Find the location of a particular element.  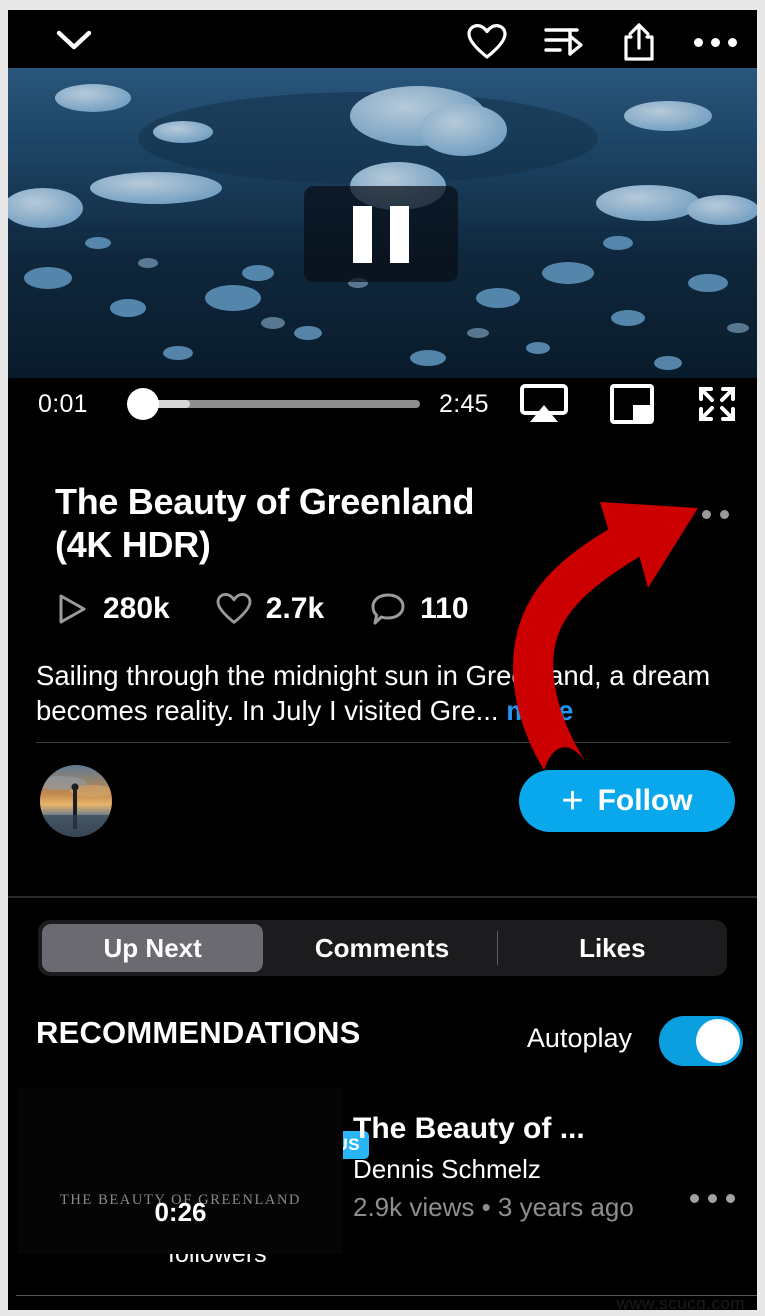

top-action-icons is located at coordinates (601, 42).